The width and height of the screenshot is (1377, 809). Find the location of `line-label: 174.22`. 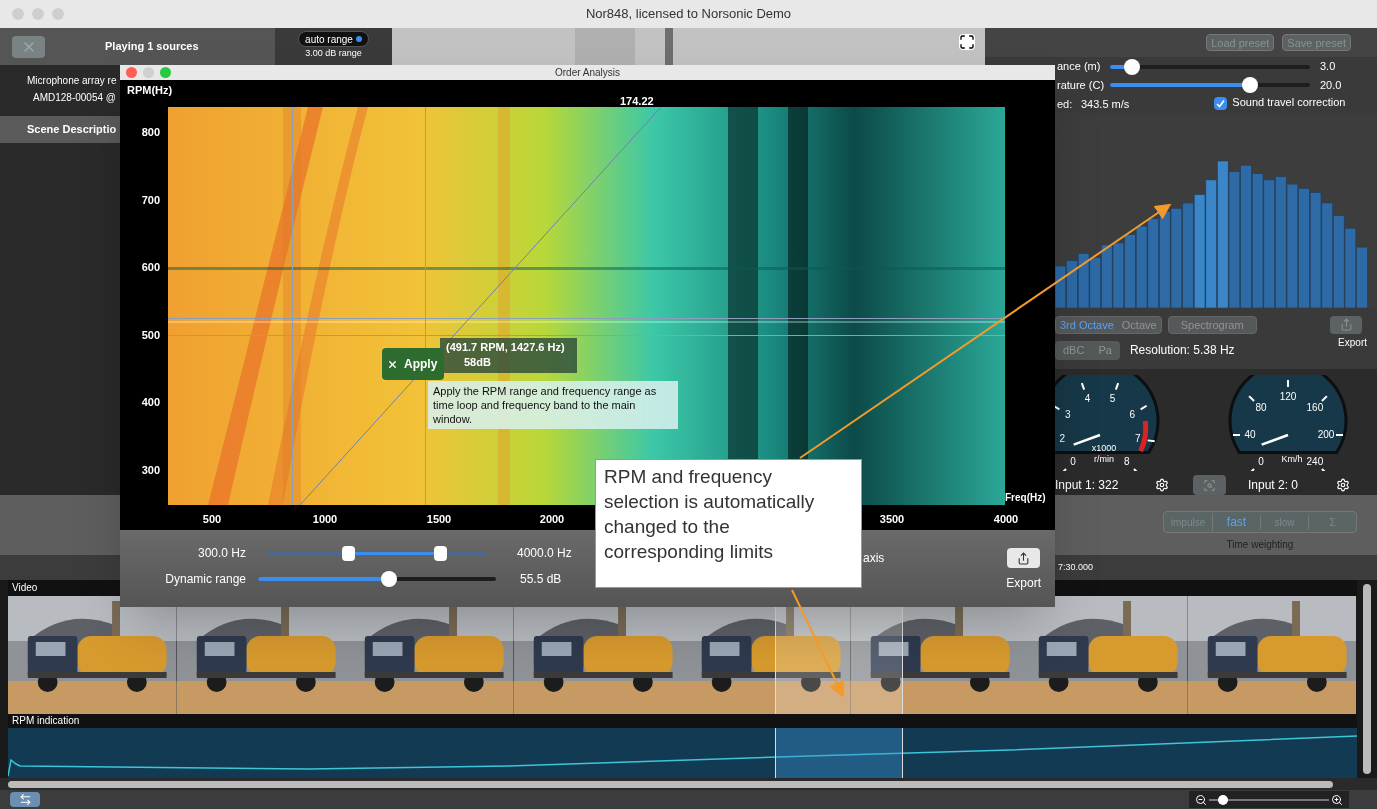

line-label: 174.22 is located at coordinates (637, 101).